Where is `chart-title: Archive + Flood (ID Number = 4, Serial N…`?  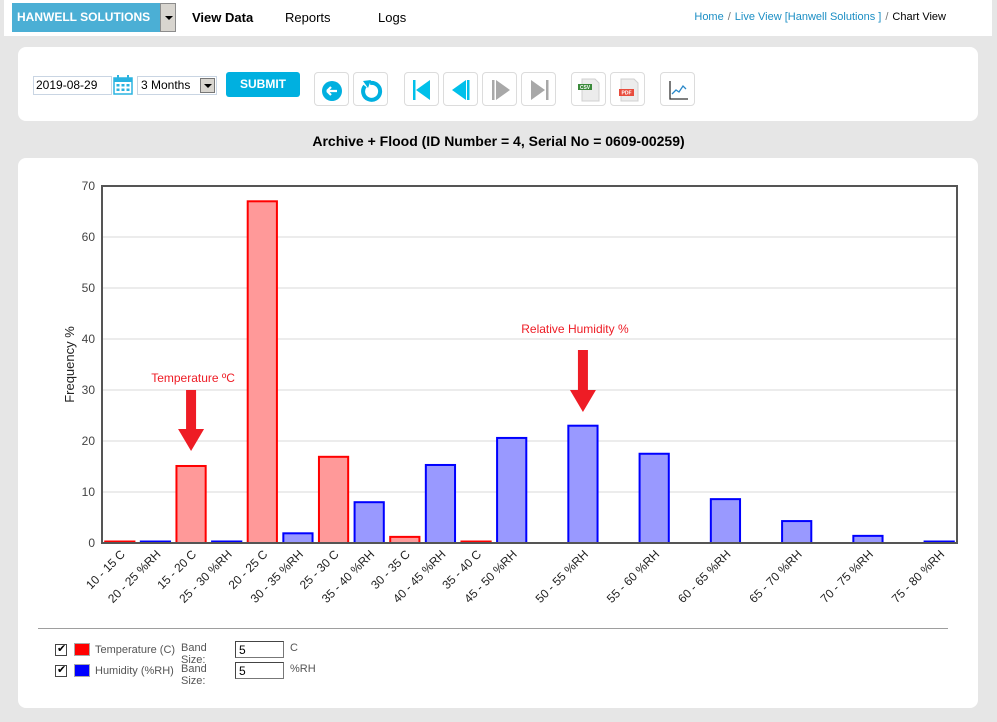
chart-title: Archive + Flood (ID Number = 4, Serial N… is located at coordinates (498, 141).